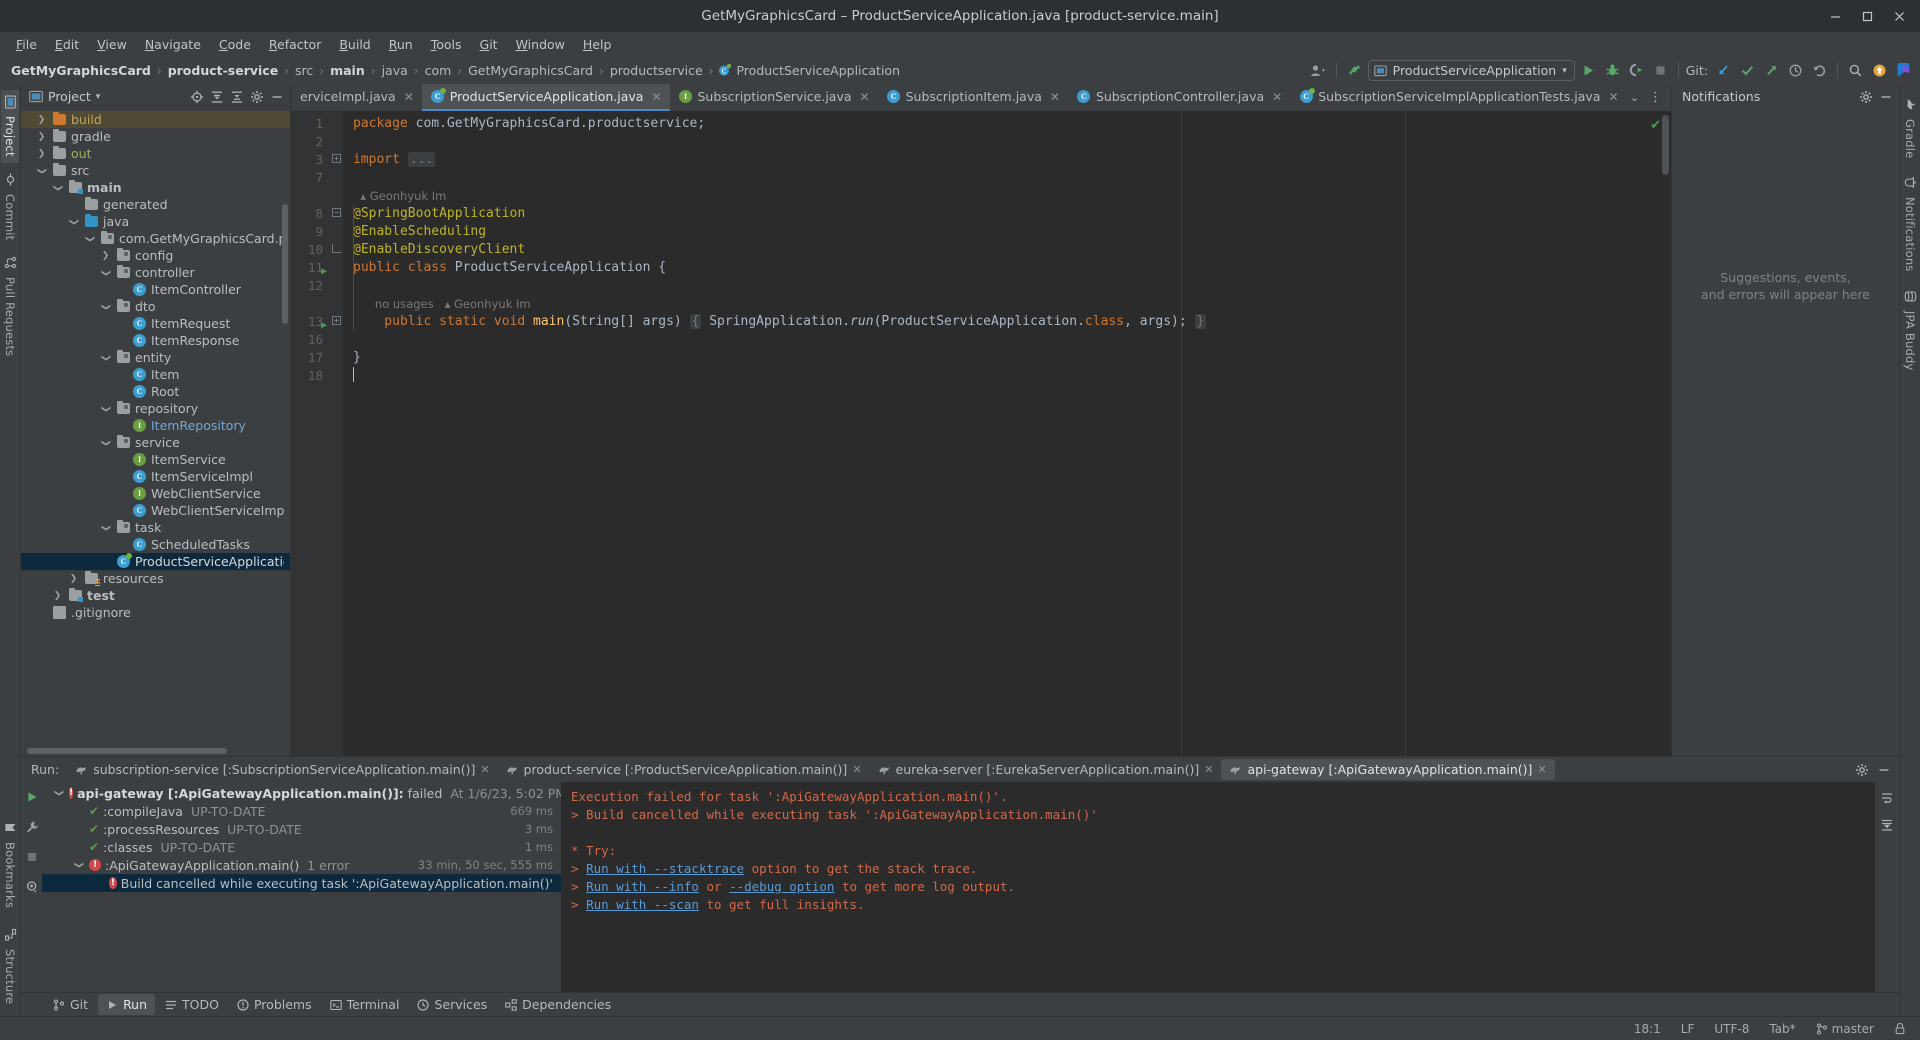 This screenshot has width=1920, height=1040. Describe the element at coordinates (1879, 70) in the screenshot. I see `notification-update-icon` at that location.